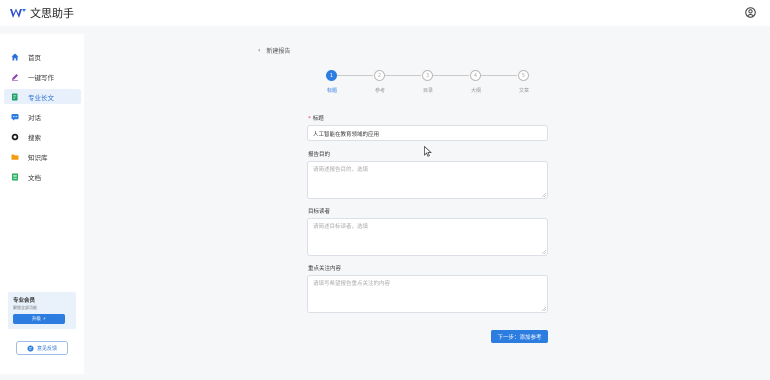 This screenshot has height=380, width=770. Describe the element at coordinates (379, 91) in the screenshot. I see `step-2-label: 参考` at that location.